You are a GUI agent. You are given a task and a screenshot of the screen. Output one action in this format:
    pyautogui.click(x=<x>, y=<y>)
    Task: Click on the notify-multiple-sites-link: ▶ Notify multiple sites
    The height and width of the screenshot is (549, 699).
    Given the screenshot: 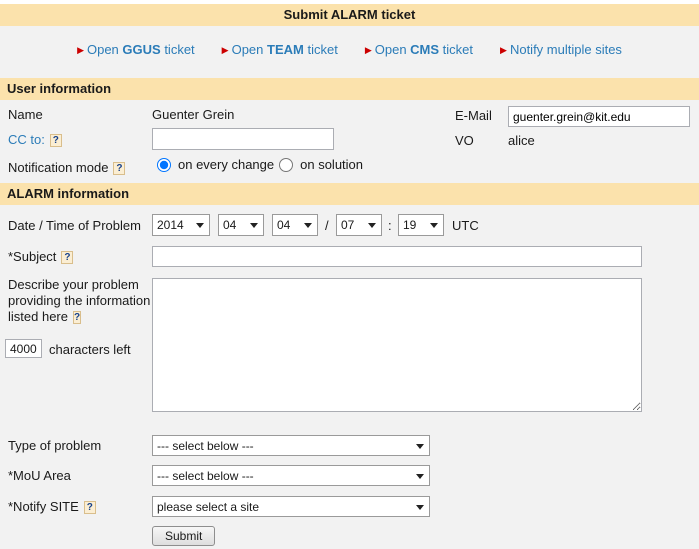 What is the action you would take?
    pyautogui.click(x=561, y=49)
    